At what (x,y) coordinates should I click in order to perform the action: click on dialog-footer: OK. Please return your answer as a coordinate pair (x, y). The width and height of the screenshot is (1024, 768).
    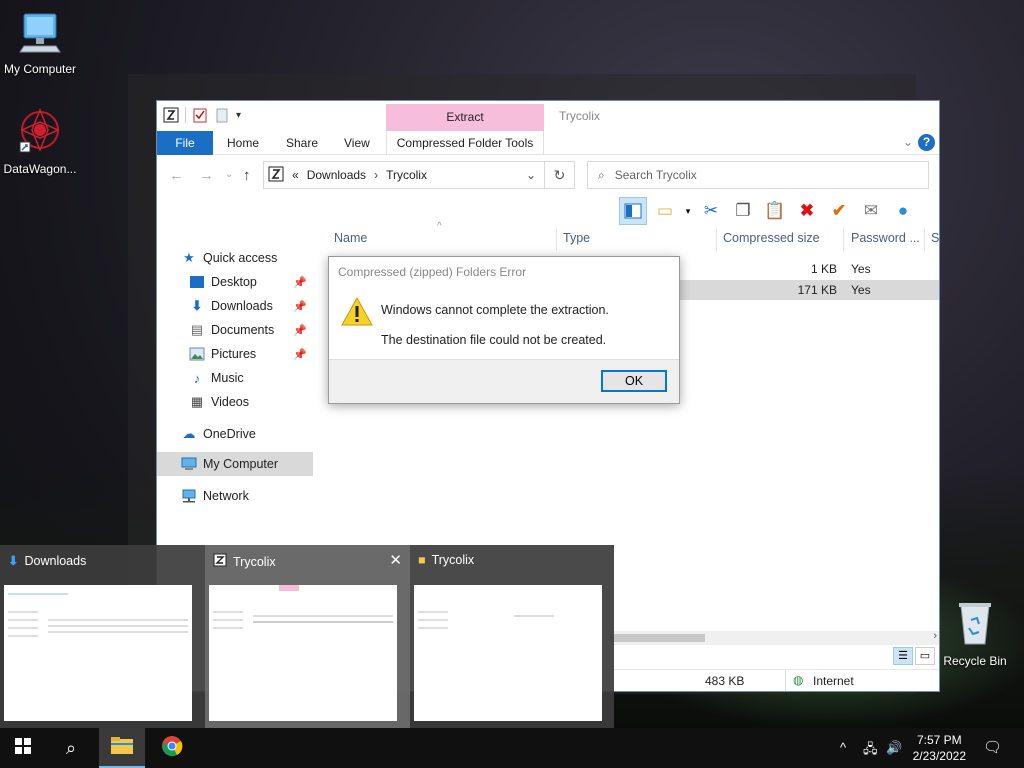
    Looking at the image, I should click on (504, 381).